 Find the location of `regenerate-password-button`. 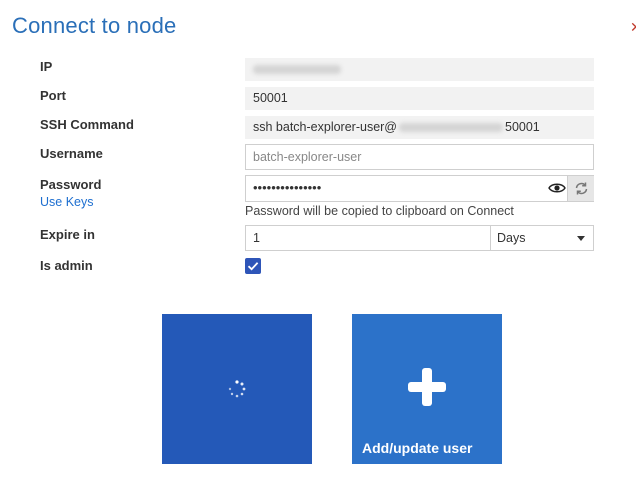

regenerate-password-button is located at coordinates (580, 188).